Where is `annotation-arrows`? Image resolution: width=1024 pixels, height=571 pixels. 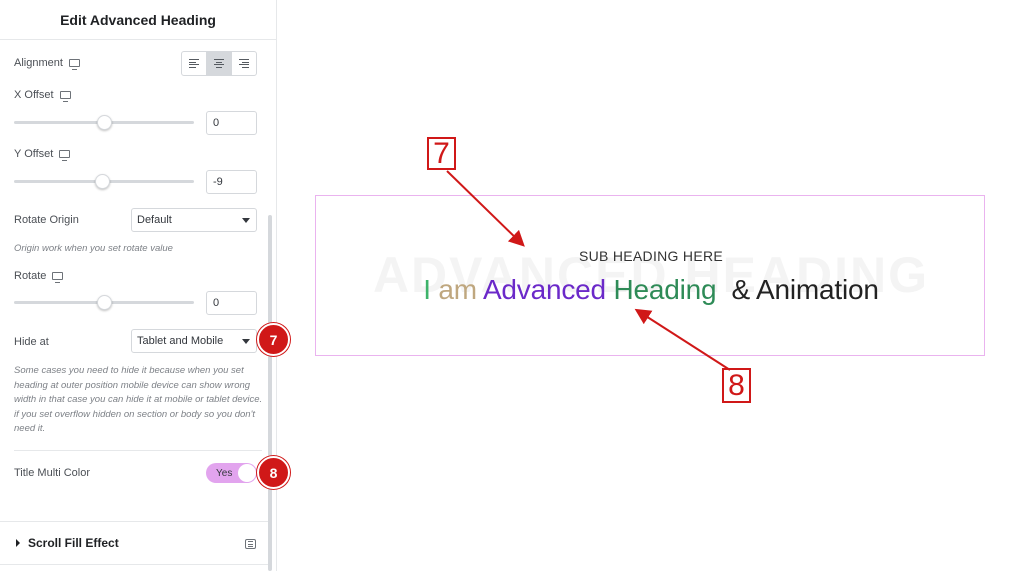
annotation-arrows is located at coordinates (588, 270).